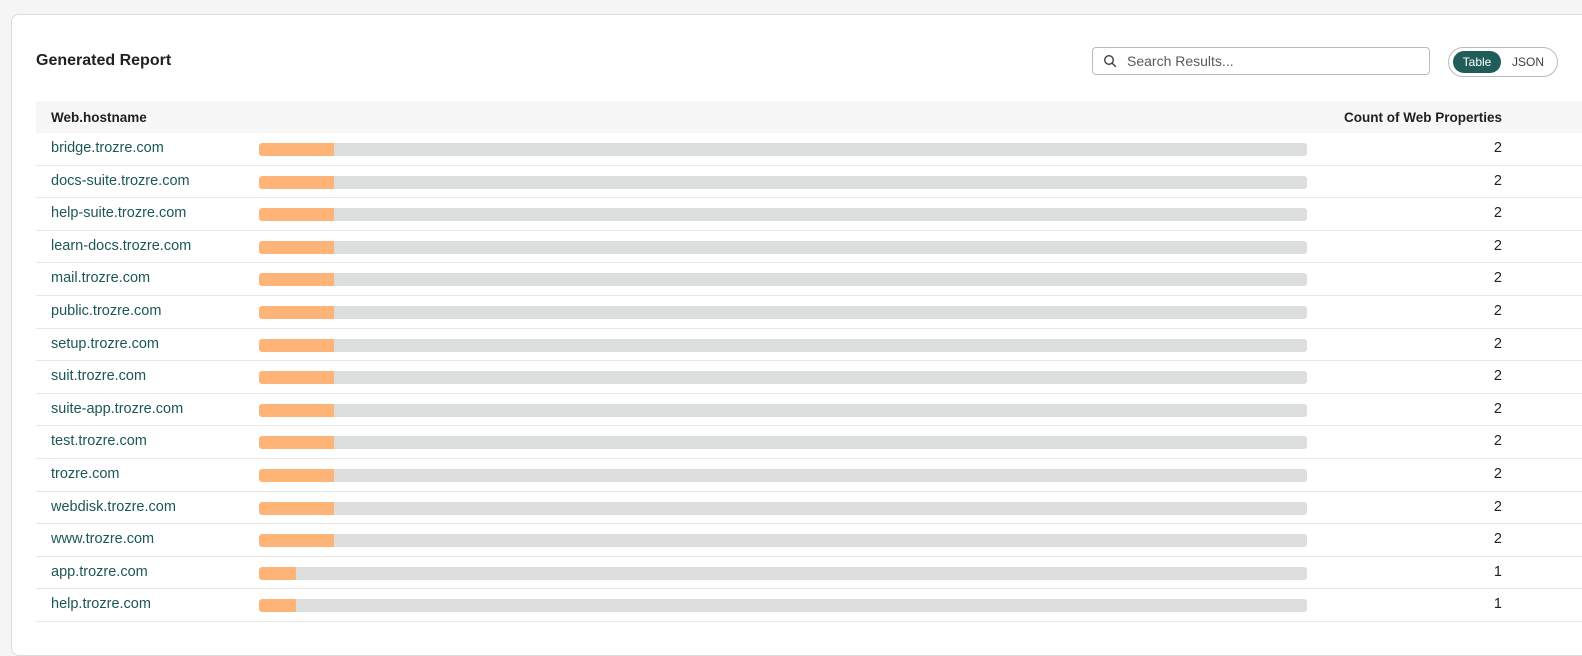 The height and width of the screenshot is (656, 1582). I want to click on table-row: test.trozre.com 2, so click(809, 442).